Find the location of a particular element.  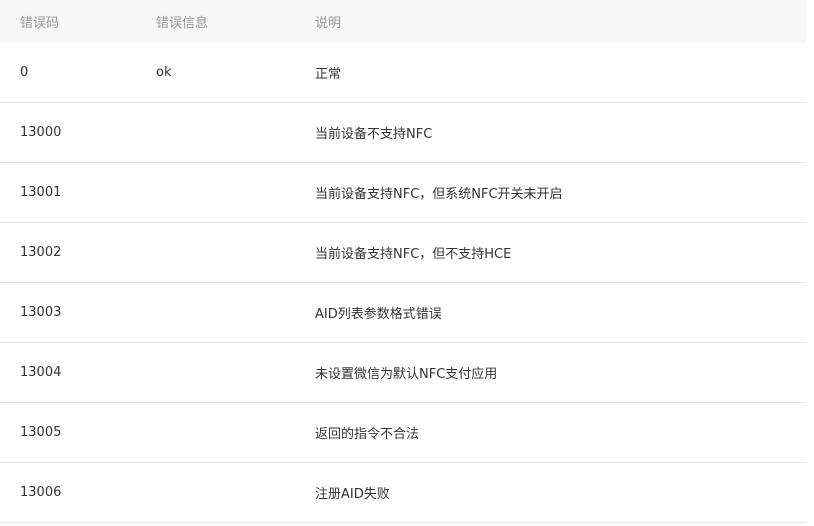

description-cell: AID列表参数格式错误 is located at coordinates (550, 312).